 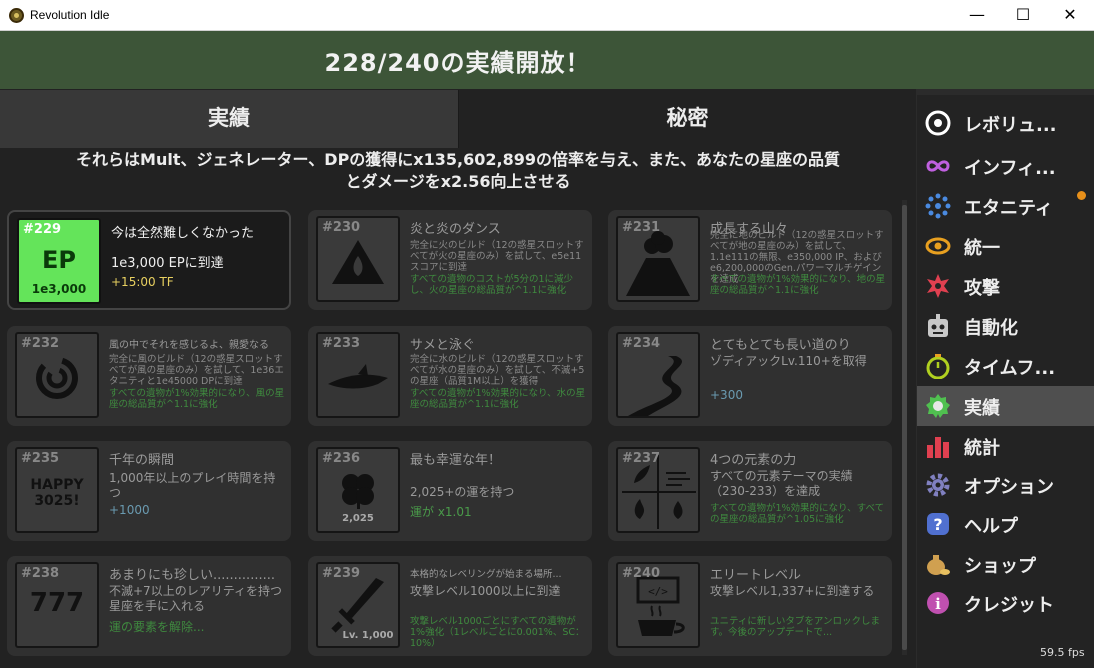 What do you see at coordinates (341, 227) in the screenshot?
I see `achievement-number: #230` at bounding box center [341, 227].